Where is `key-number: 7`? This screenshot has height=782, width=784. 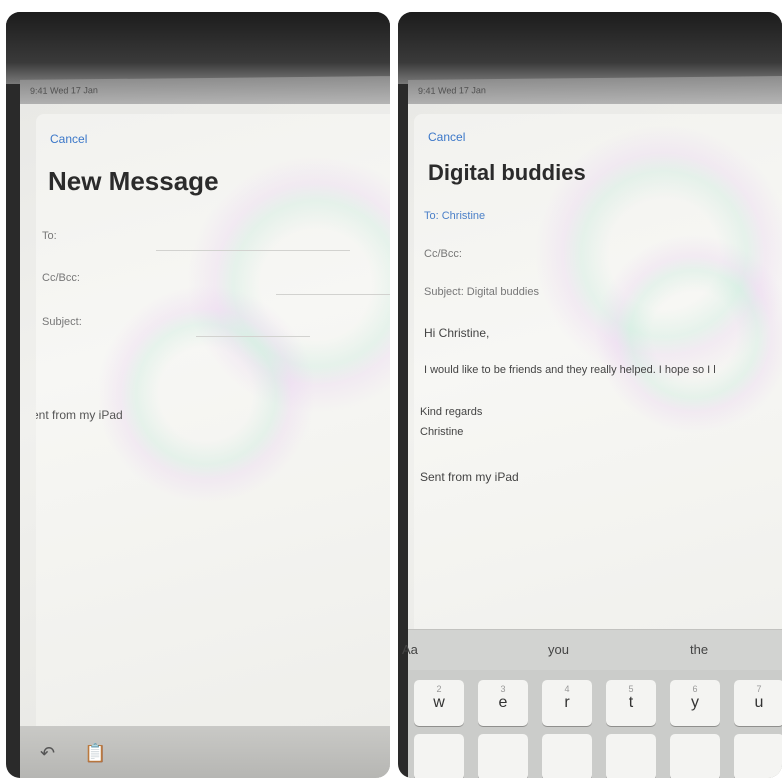 key-number: 7 is located at coordinates (759, 689).